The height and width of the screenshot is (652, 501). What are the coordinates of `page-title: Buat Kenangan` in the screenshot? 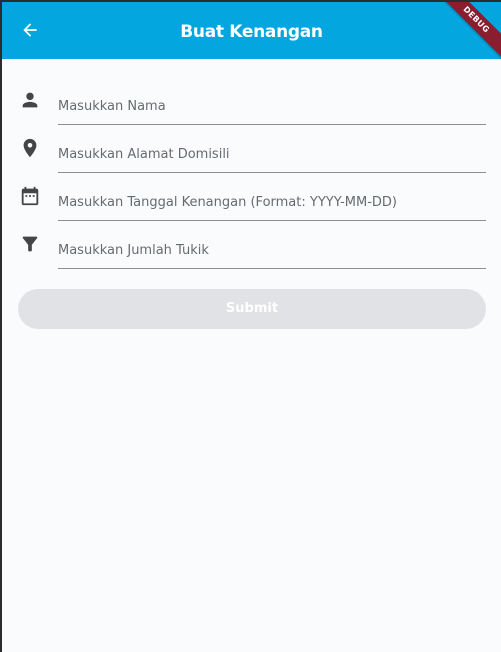 It's located at (251, 32).